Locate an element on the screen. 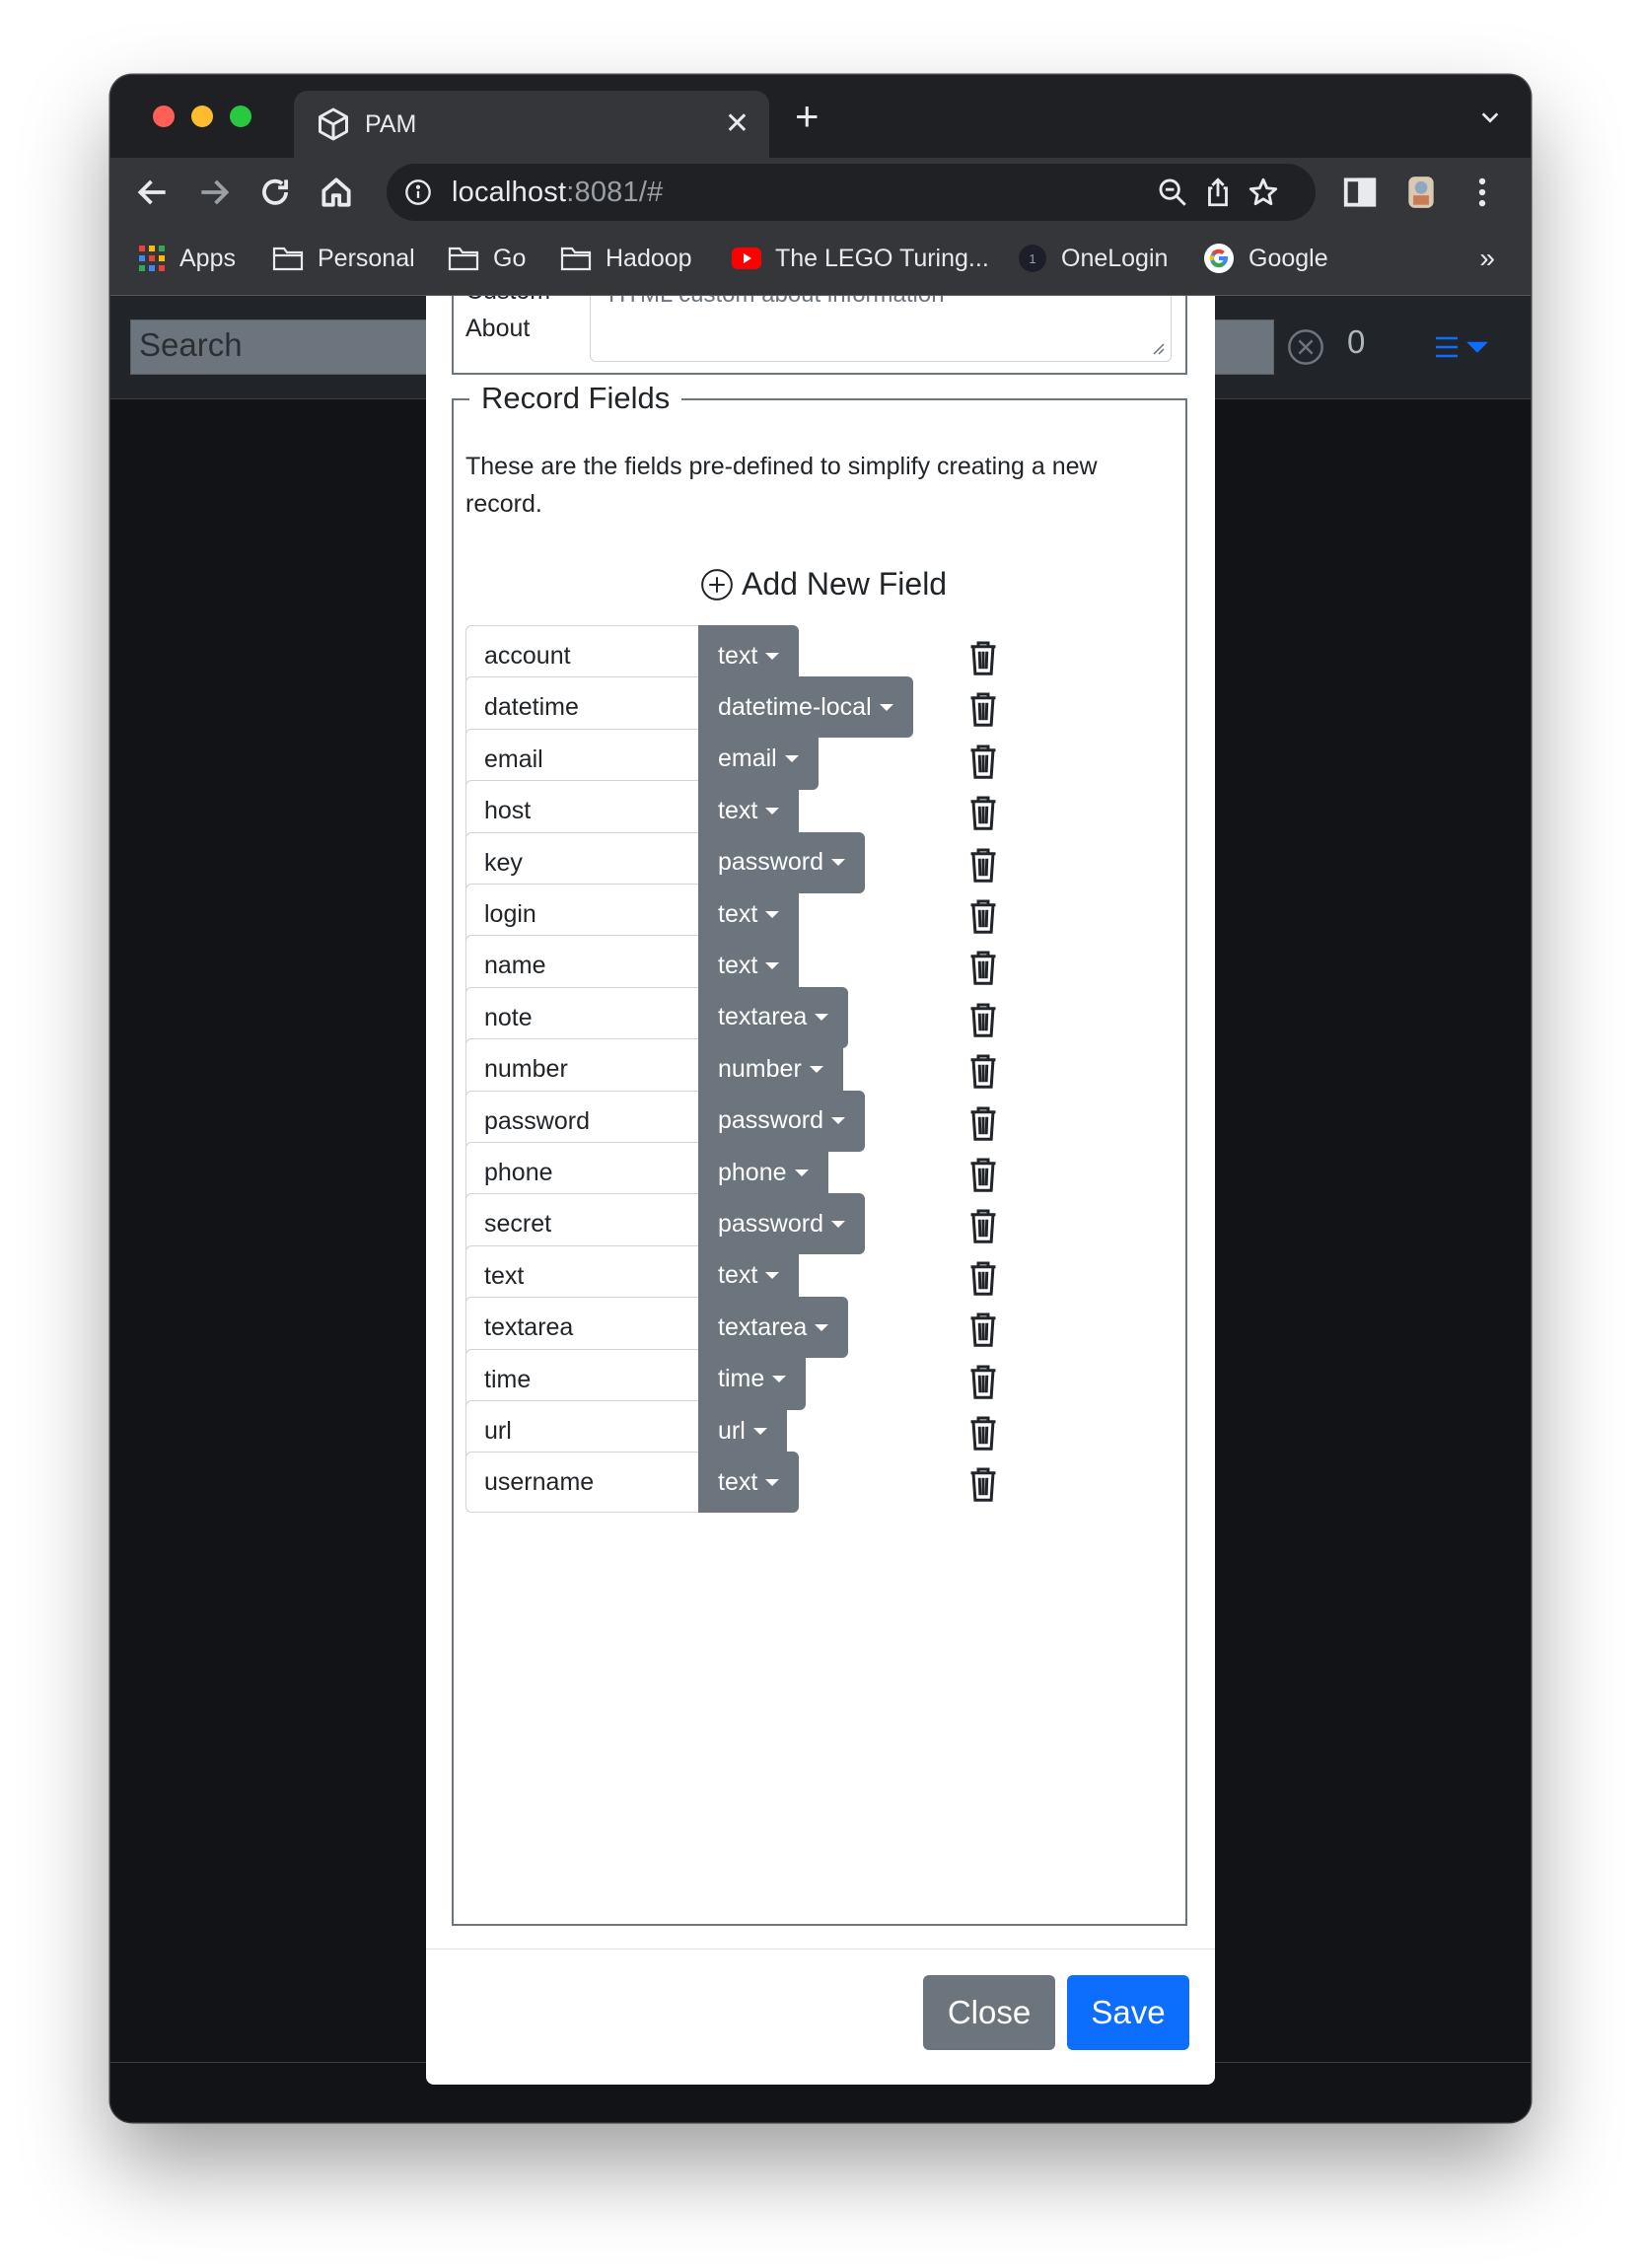  bookmark-apps: Apps is located at coordinates (187, 258).